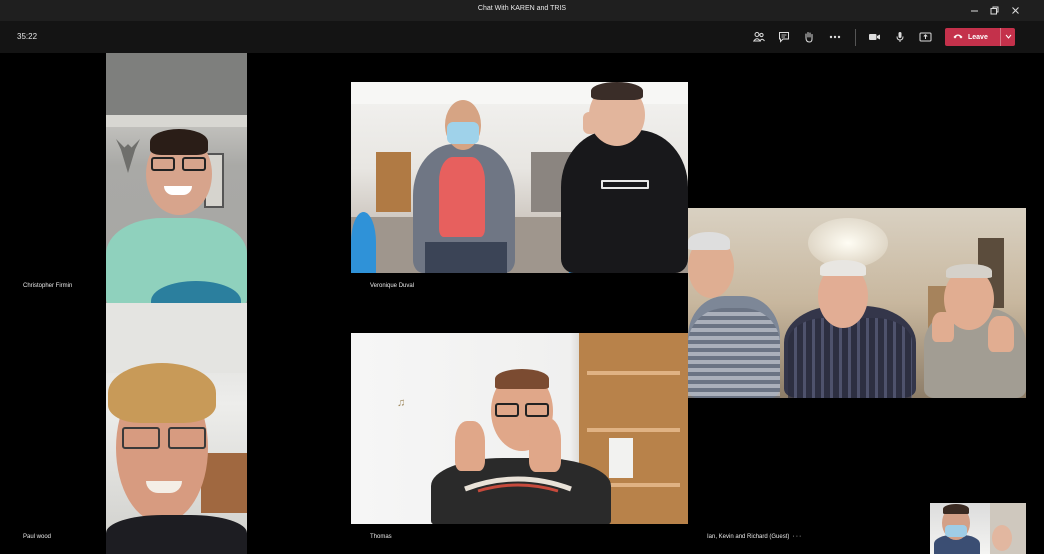 The height and width of the screenshot is (554, 1044). I want to click on more-icon, so click(835, 37).